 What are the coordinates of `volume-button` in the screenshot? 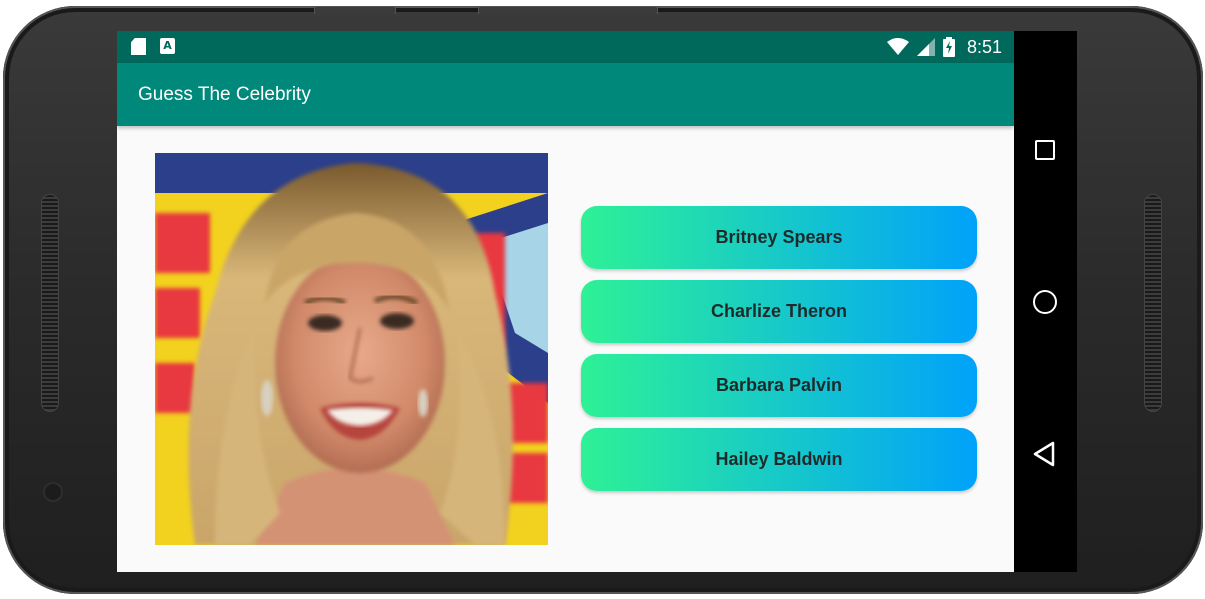 It's located at (355, 10).